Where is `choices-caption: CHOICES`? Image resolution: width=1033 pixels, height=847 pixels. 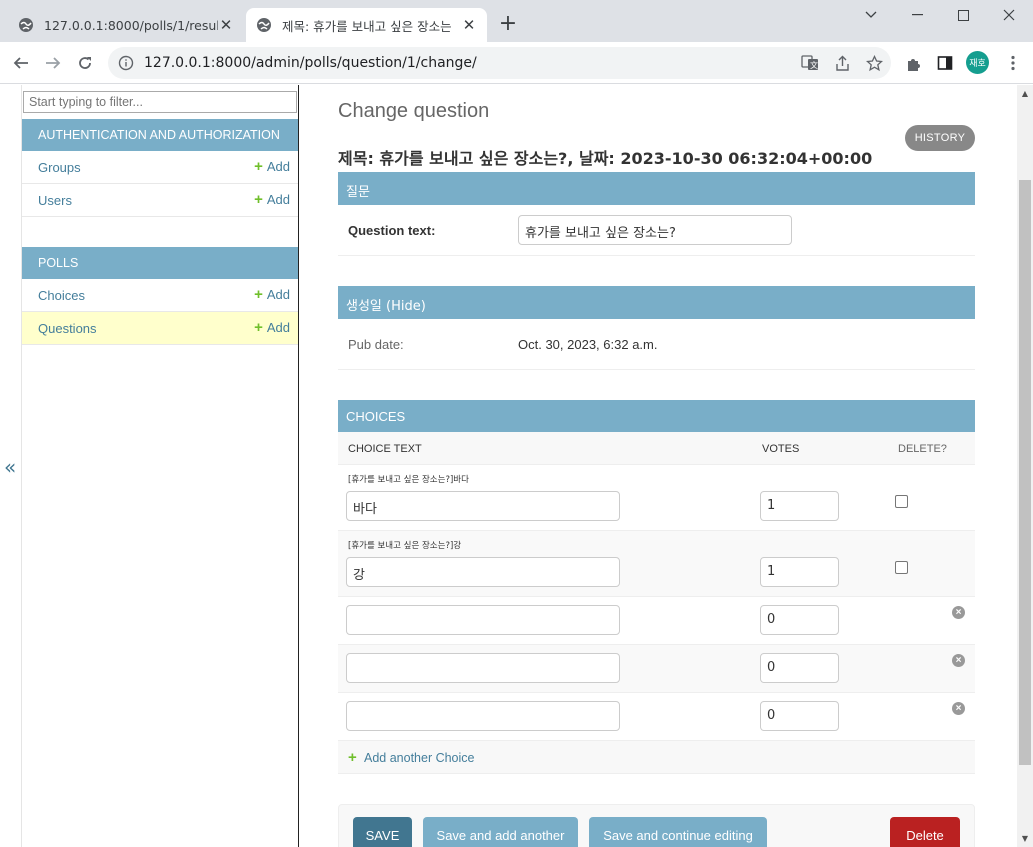 choices-caption: CHOICES is located at coordinates (656, 416).